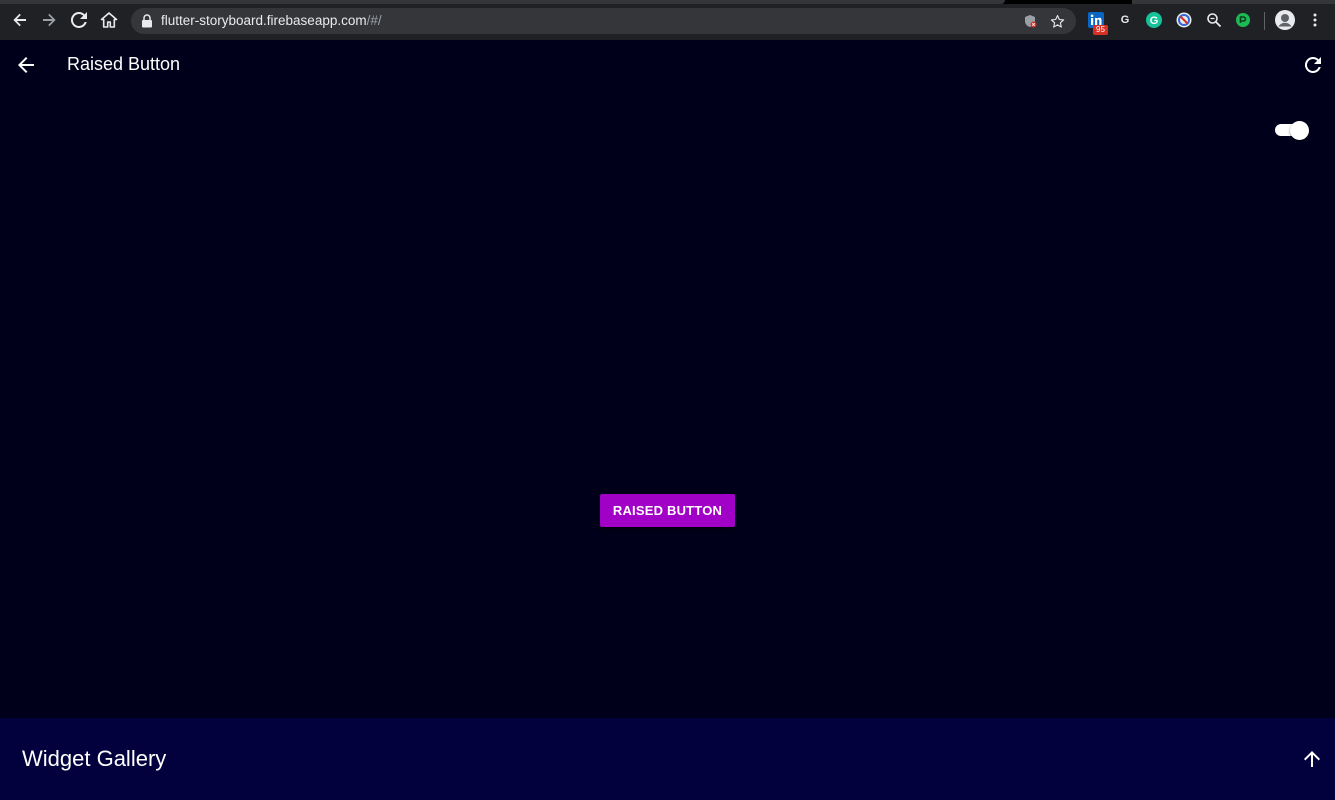  I want to click on extension-badge: 95, so click(1100, 30).